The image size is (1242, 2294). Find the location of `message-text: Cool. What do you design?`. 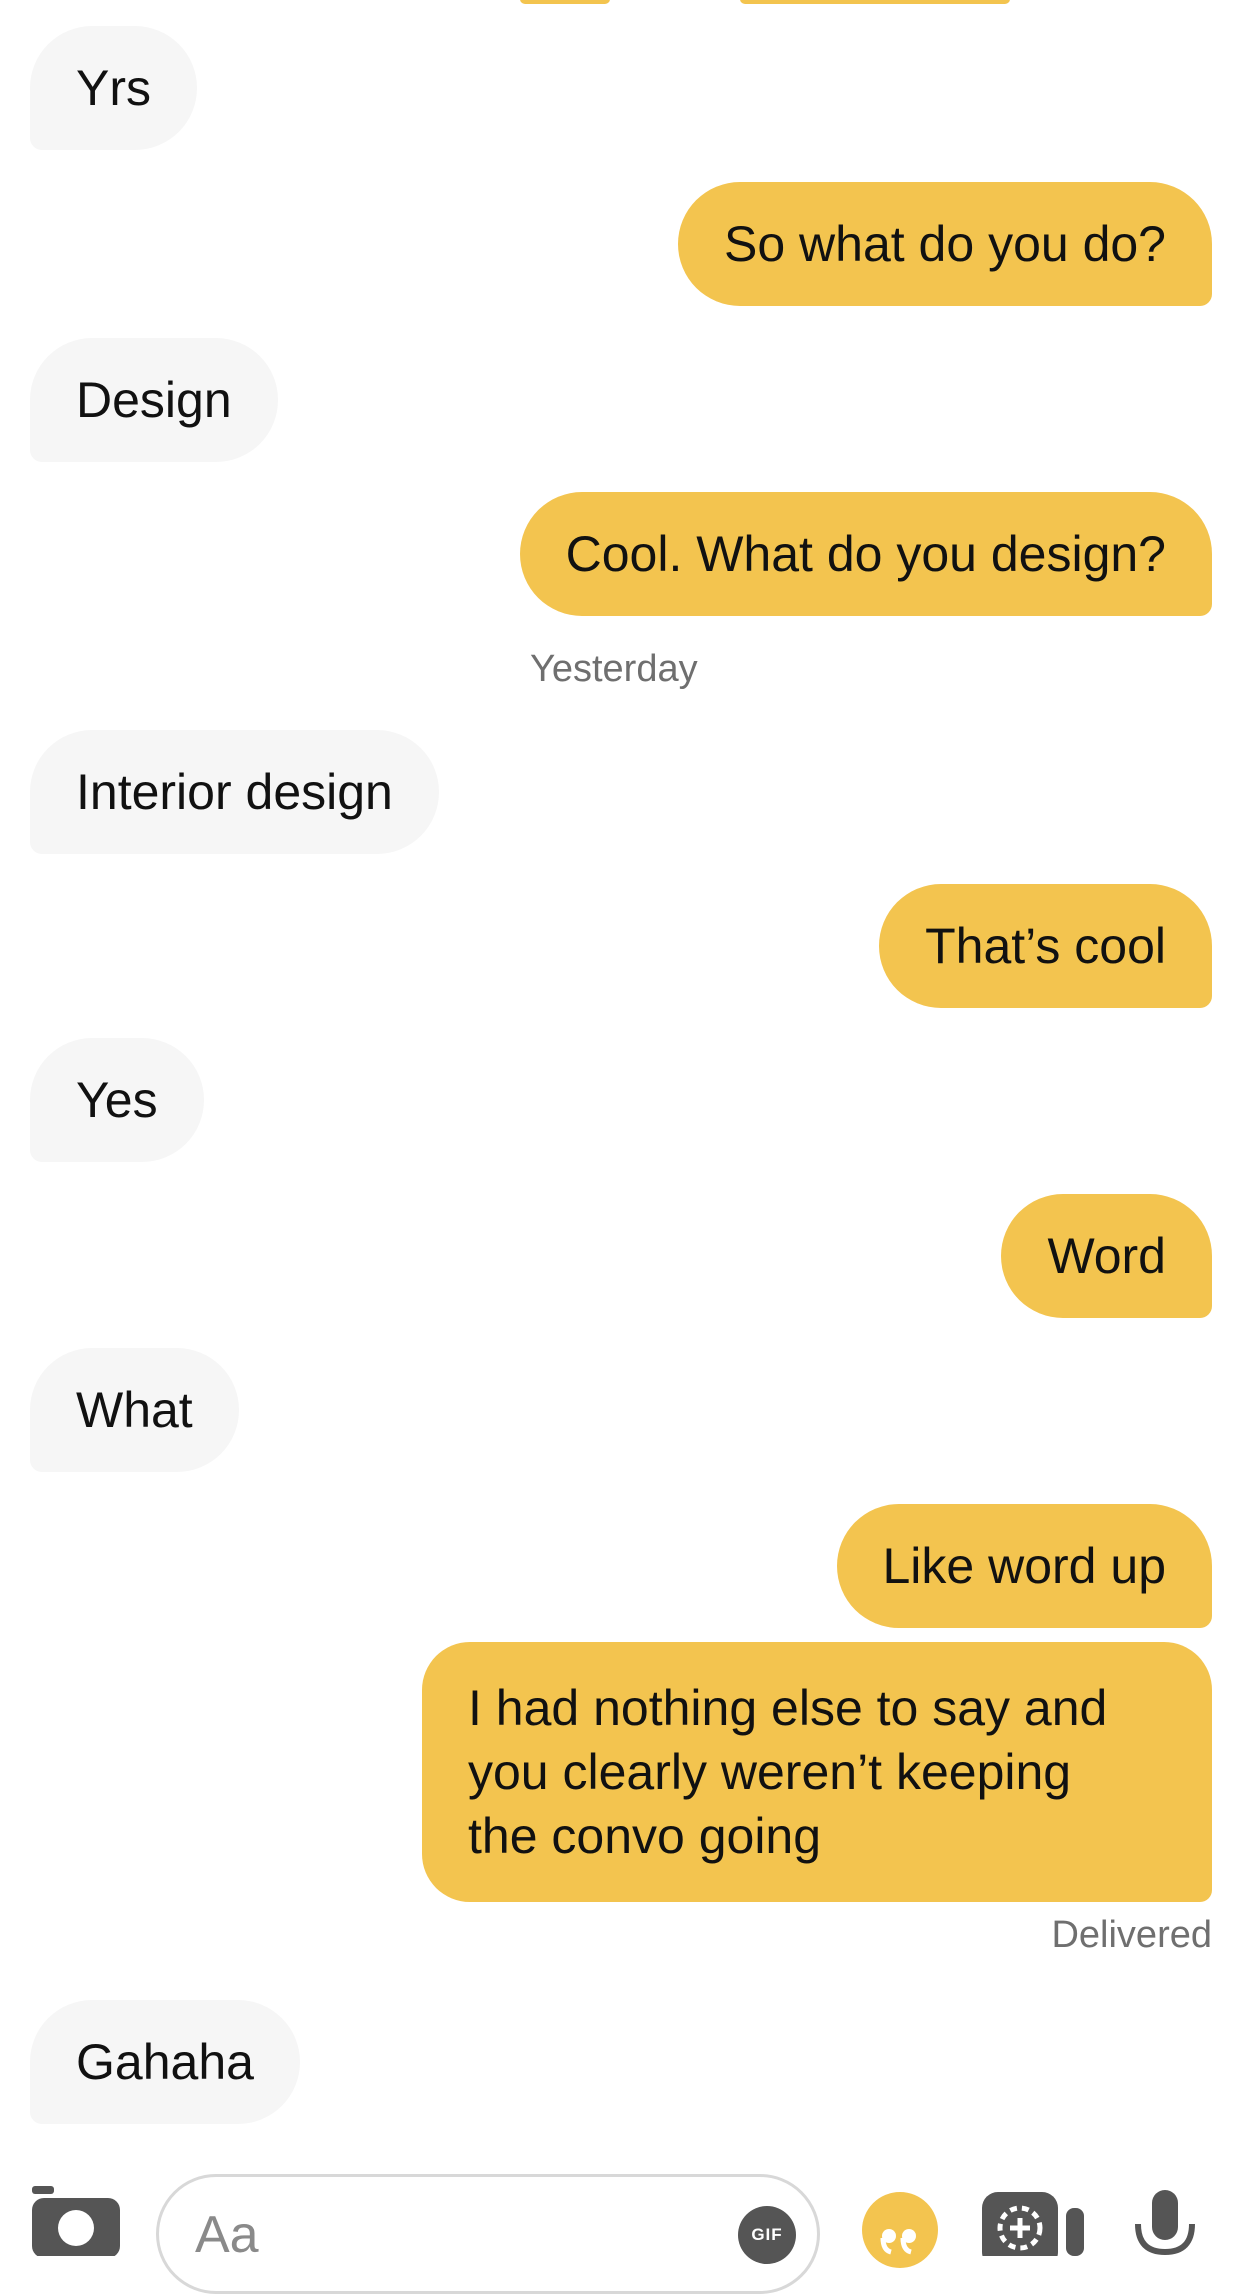

message-text: Cool. What do you design? is located at coordinates (865, 554).